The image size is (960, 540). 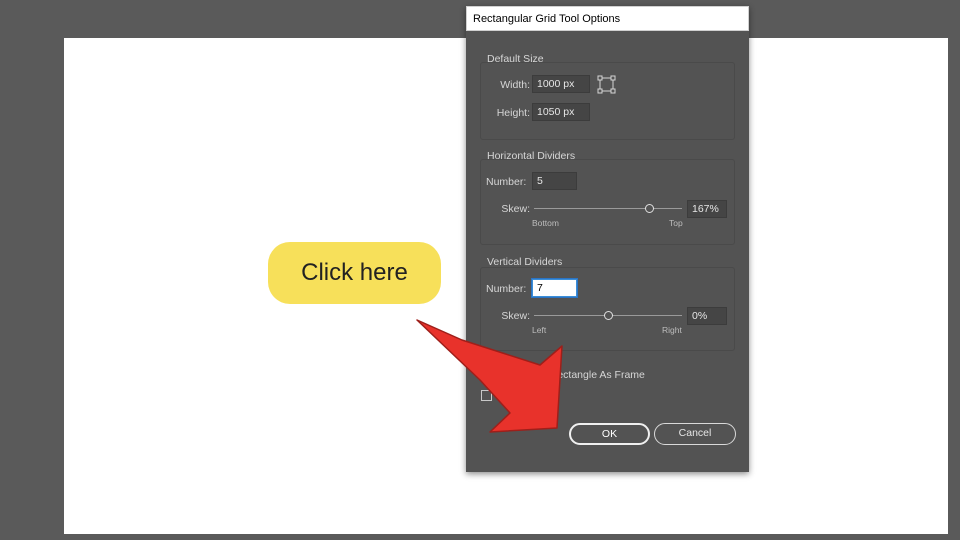 I want to click on red-arrow-pointer-icon, so click(x=489, y=376).